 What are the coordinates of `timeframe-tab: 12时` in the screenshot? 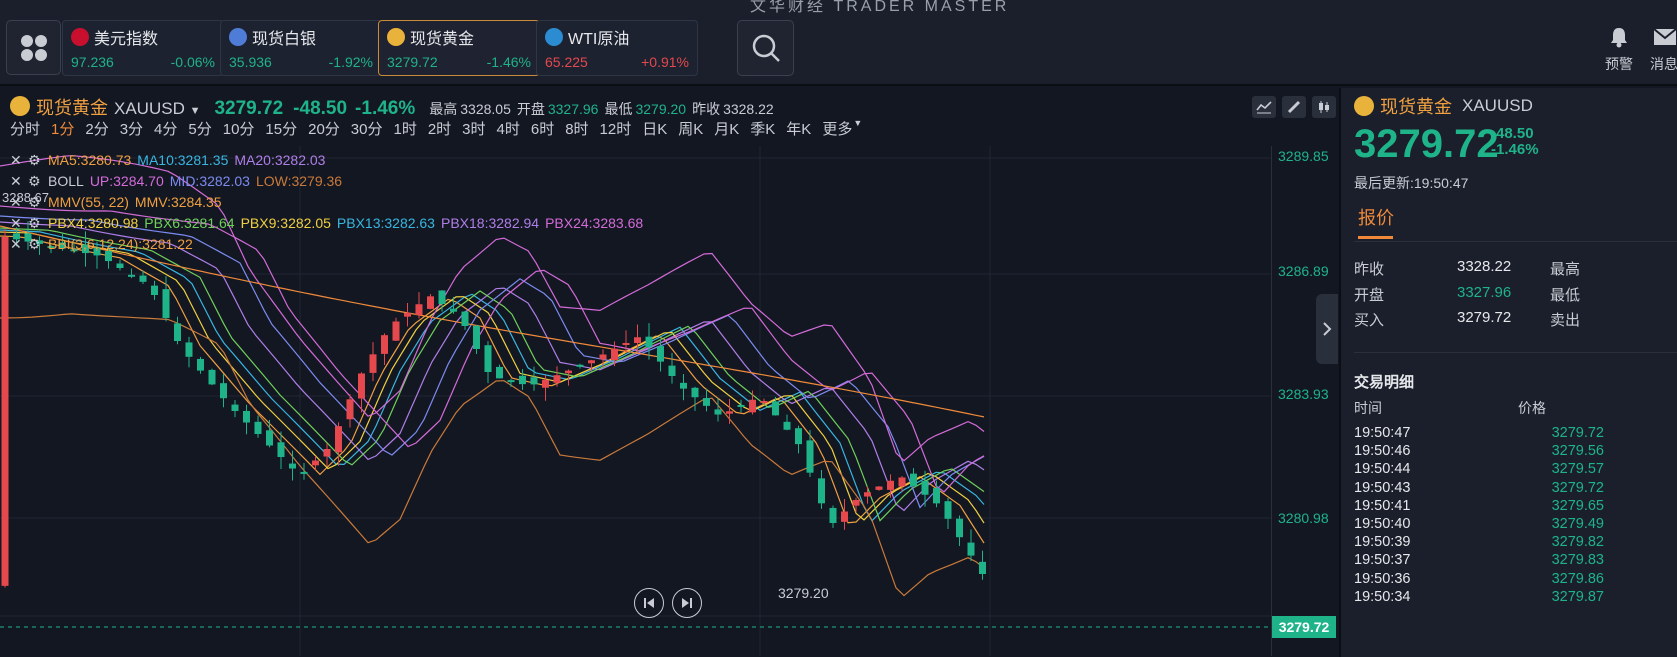 It's located at (616, 128).